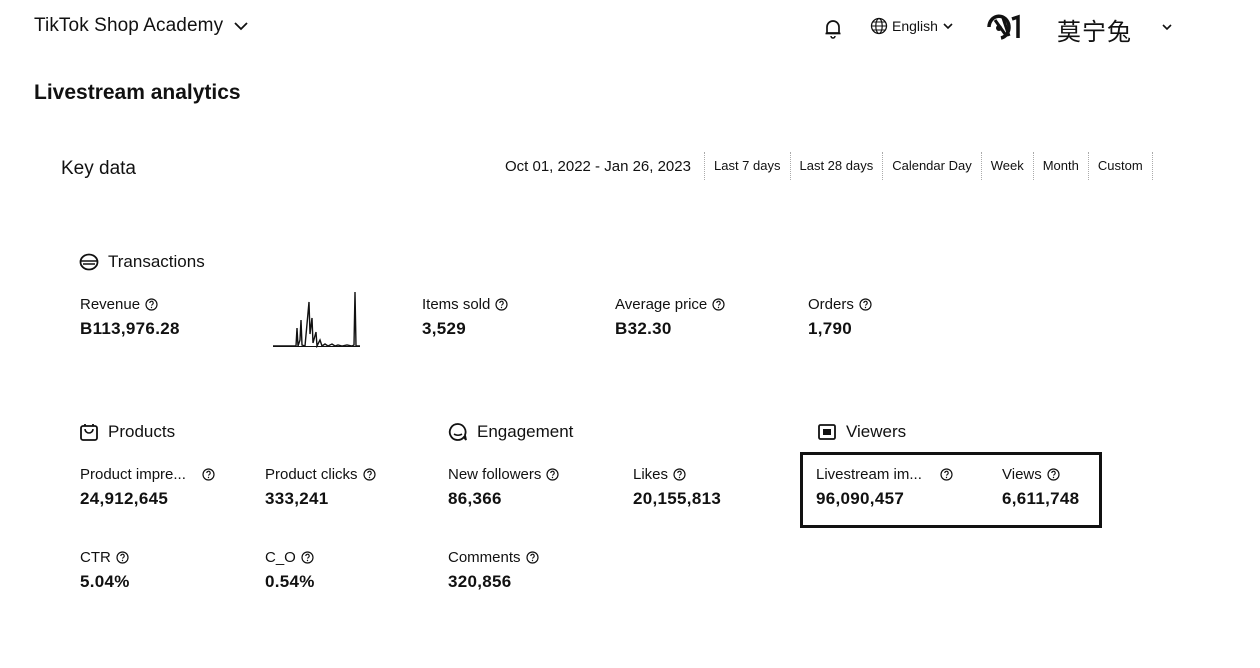 This screenshot has height=668, width=1260. I want to click on revenue-sparkline, so click(316, 319).